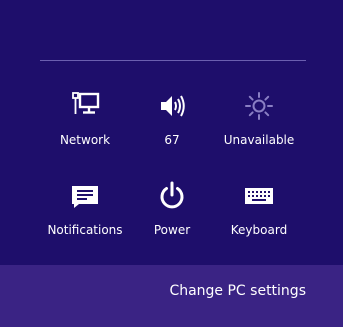 The image size is (343, 327). Describe the element at coordinates (85, 140) in the screenshot. I see `network-label: Network` at that location.